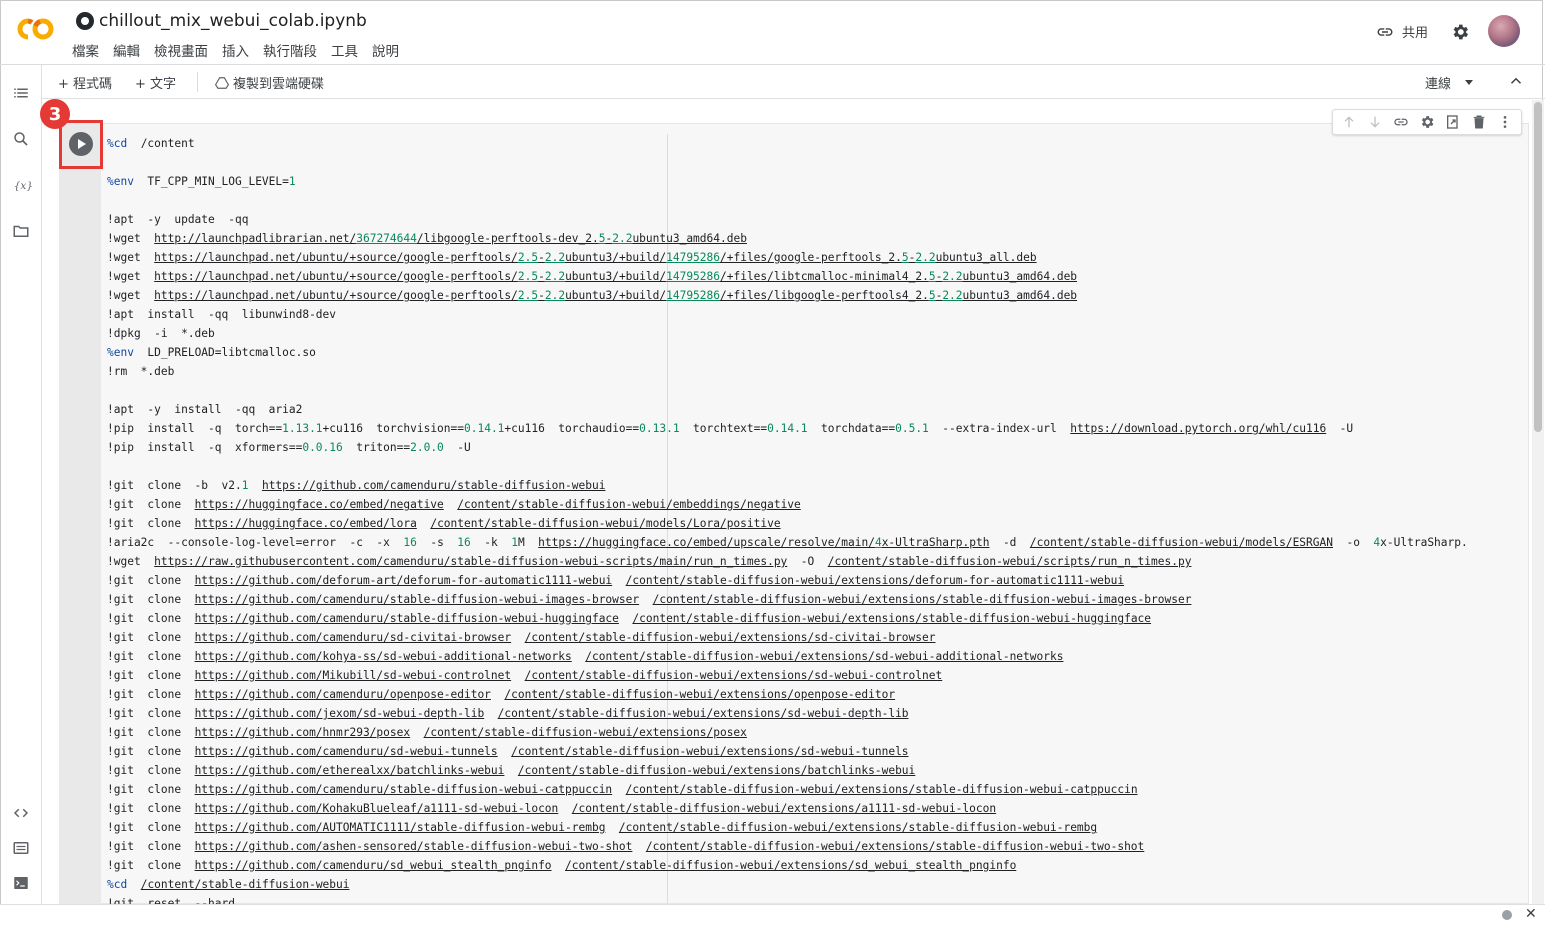 The height and width of the screenshot is (926, 1545). Describe the element at coordinates (344, 50) in the screenshot. I see `menu-tools: 工具` at that location.